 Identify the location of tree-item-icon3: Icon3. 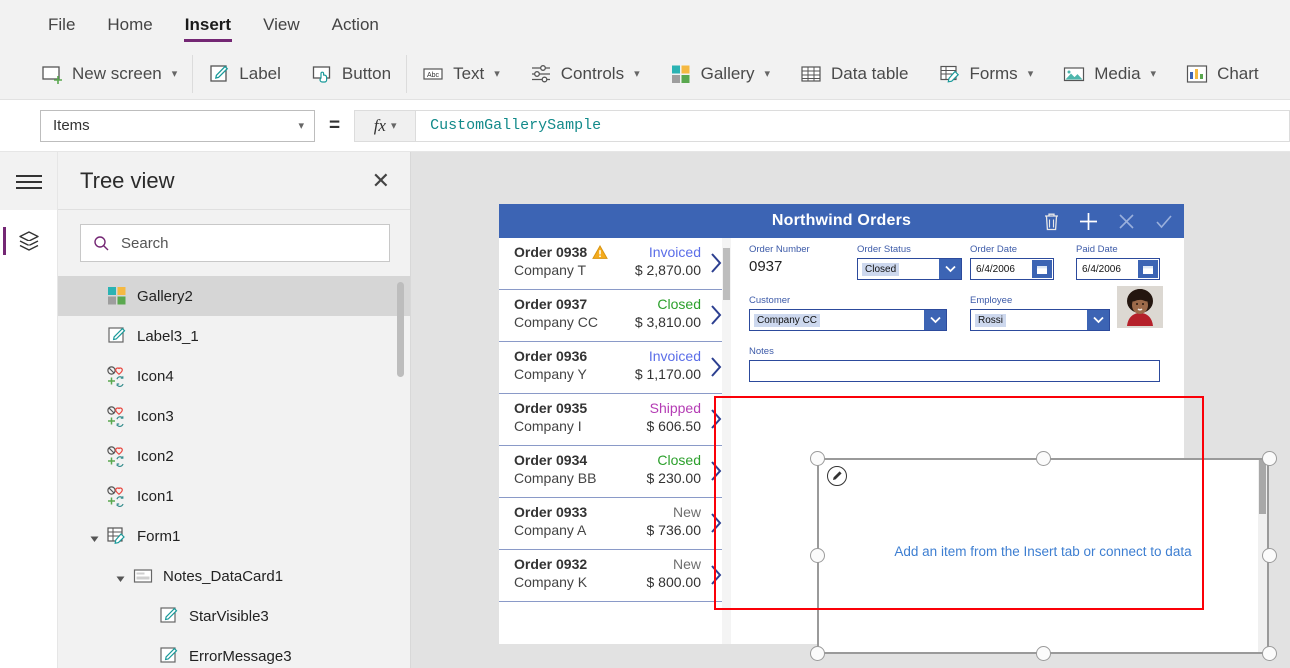
(234, 416).